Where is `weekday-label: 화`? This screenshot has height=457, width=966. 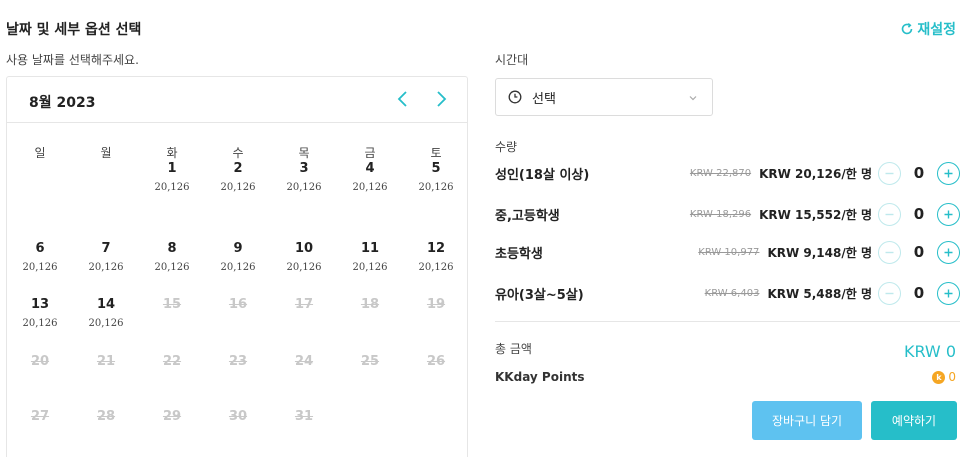
weekday-label: 화 is located at coordinates (172, 153).